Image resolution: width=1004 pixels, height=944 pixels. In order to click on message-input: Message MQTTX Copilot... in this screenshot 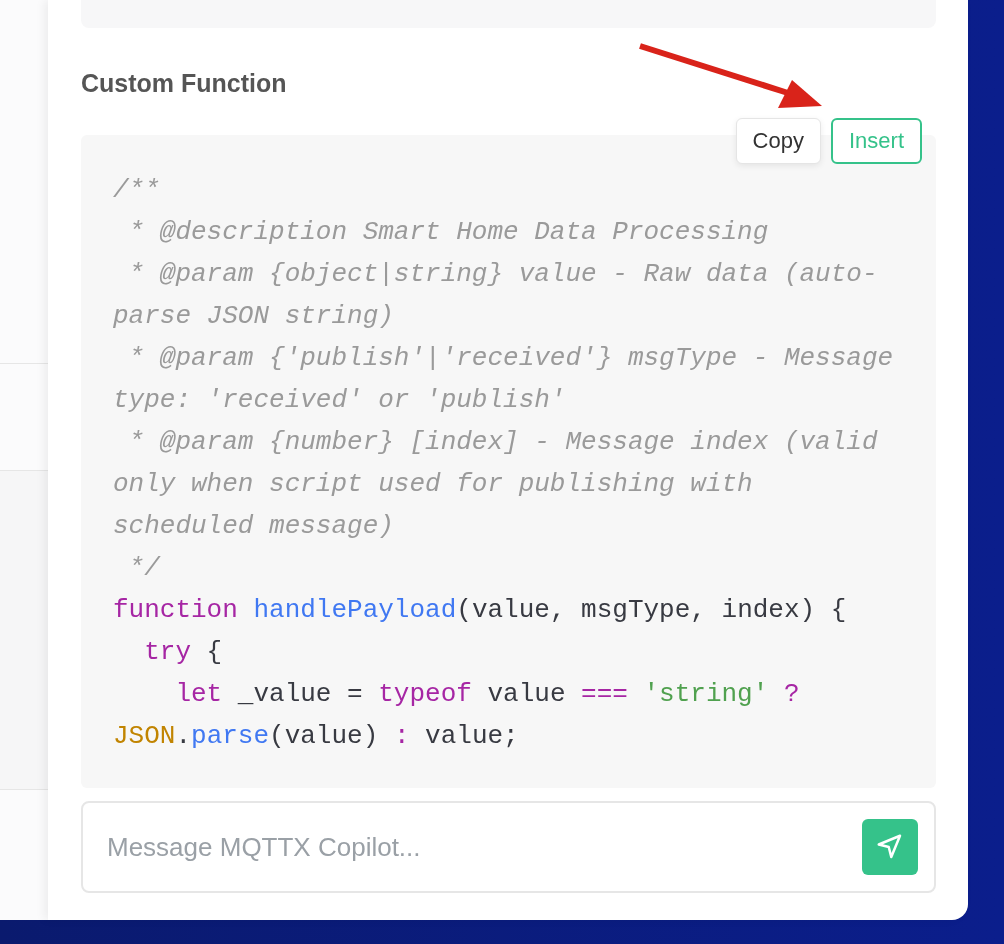, I will do `click(508, 847)`.